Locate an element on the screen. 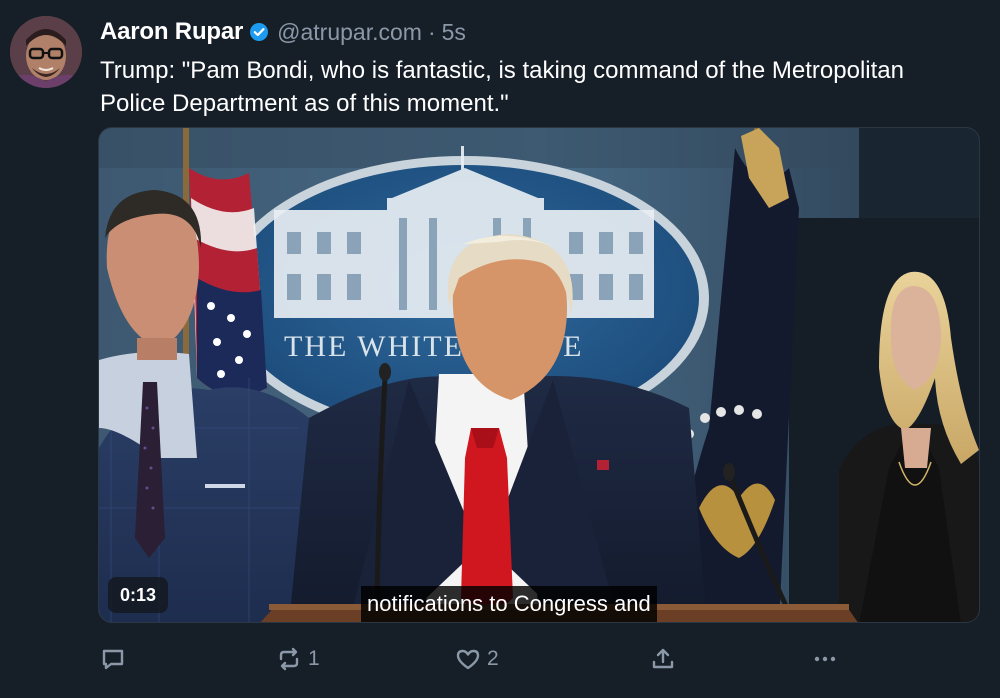 This screenshot has height=698, width=1000. more-dots-icon is located at coordinates (825, 659).